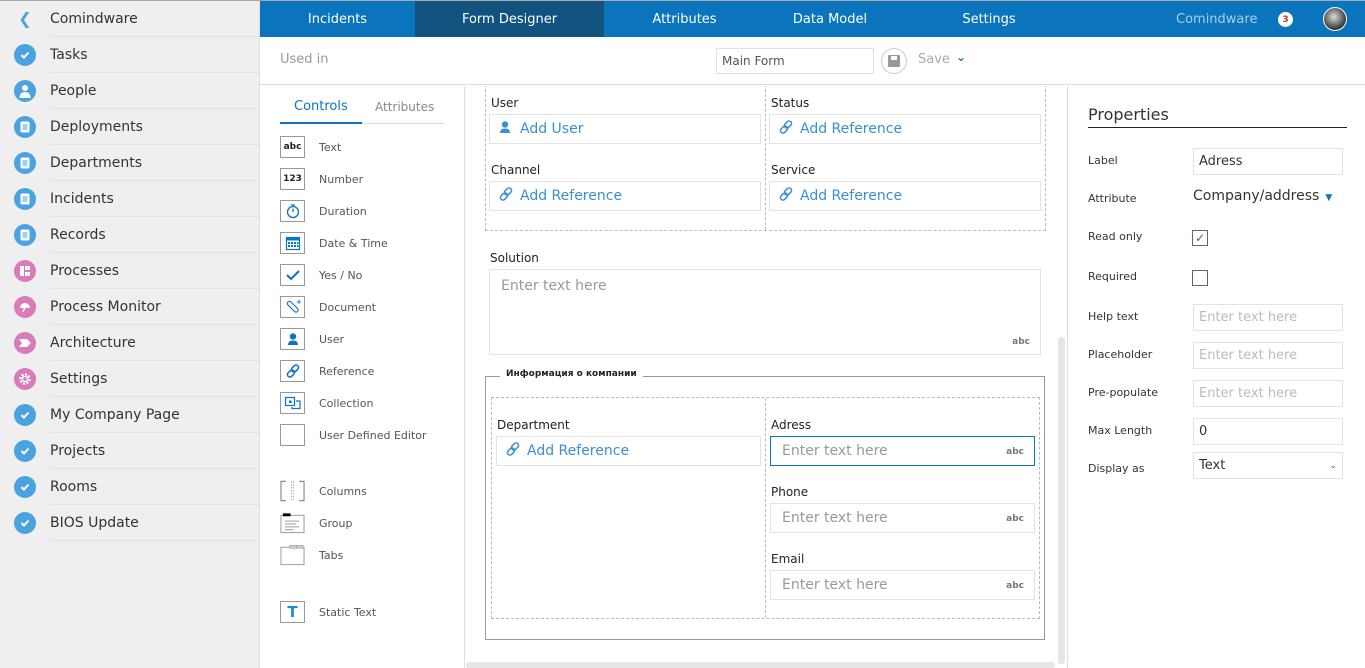 The width and height of the screenshot is (1365, 668). Describe the element at coordinates (73, 91) in the screenshot. I see `sidebar-item-label: People` at that location.